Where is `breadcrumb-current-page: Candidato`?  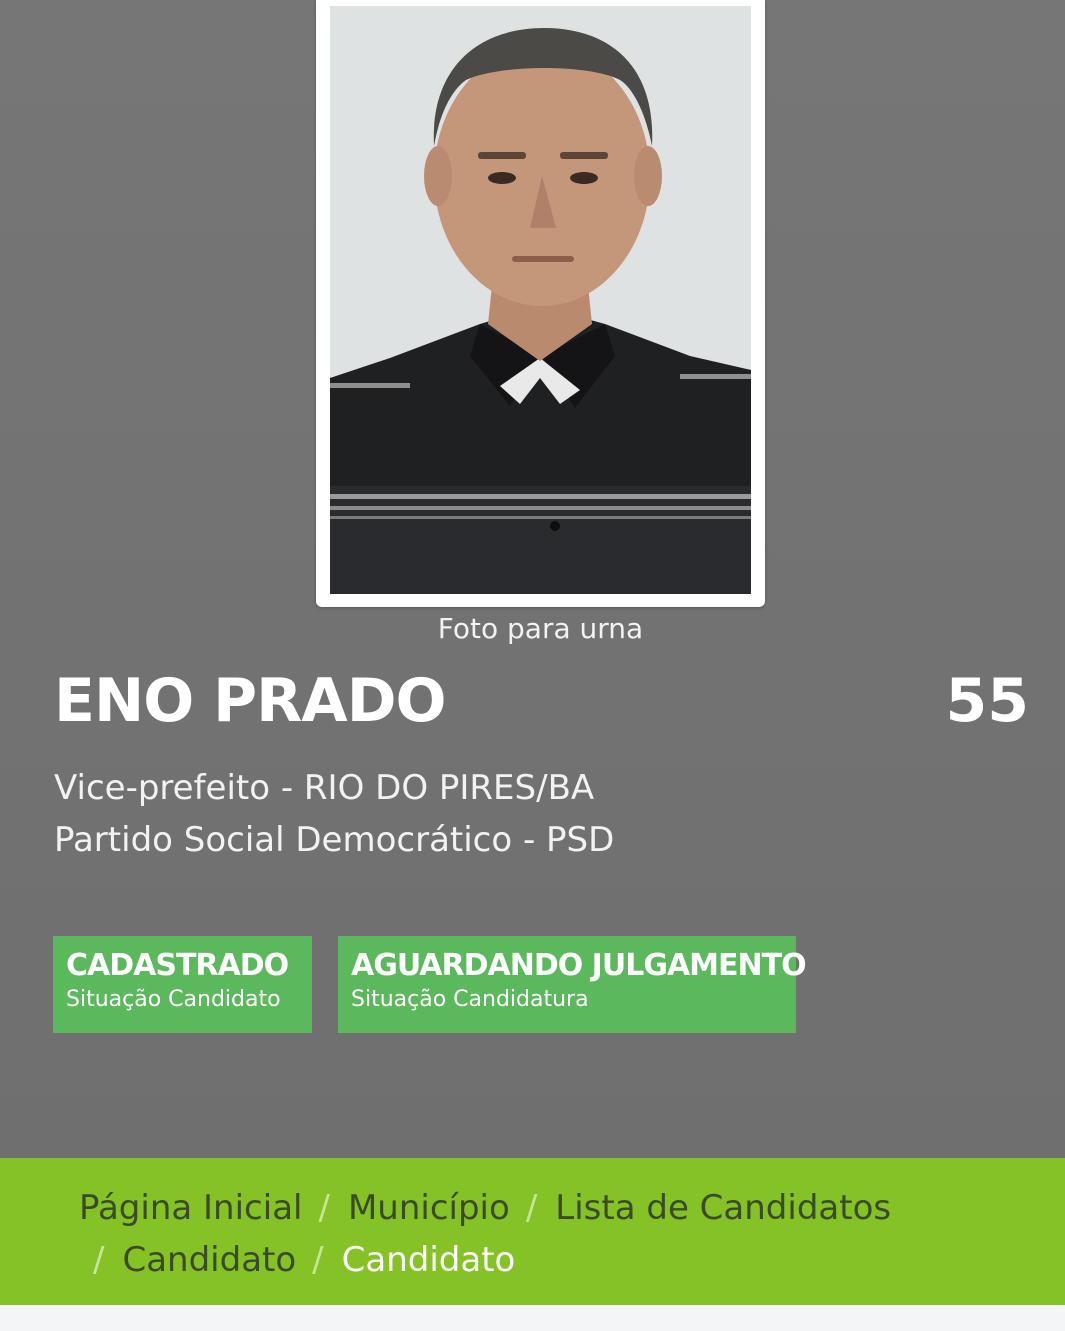 breadcrumb-current-page: Candidato is located at coordinates (428, 1260).